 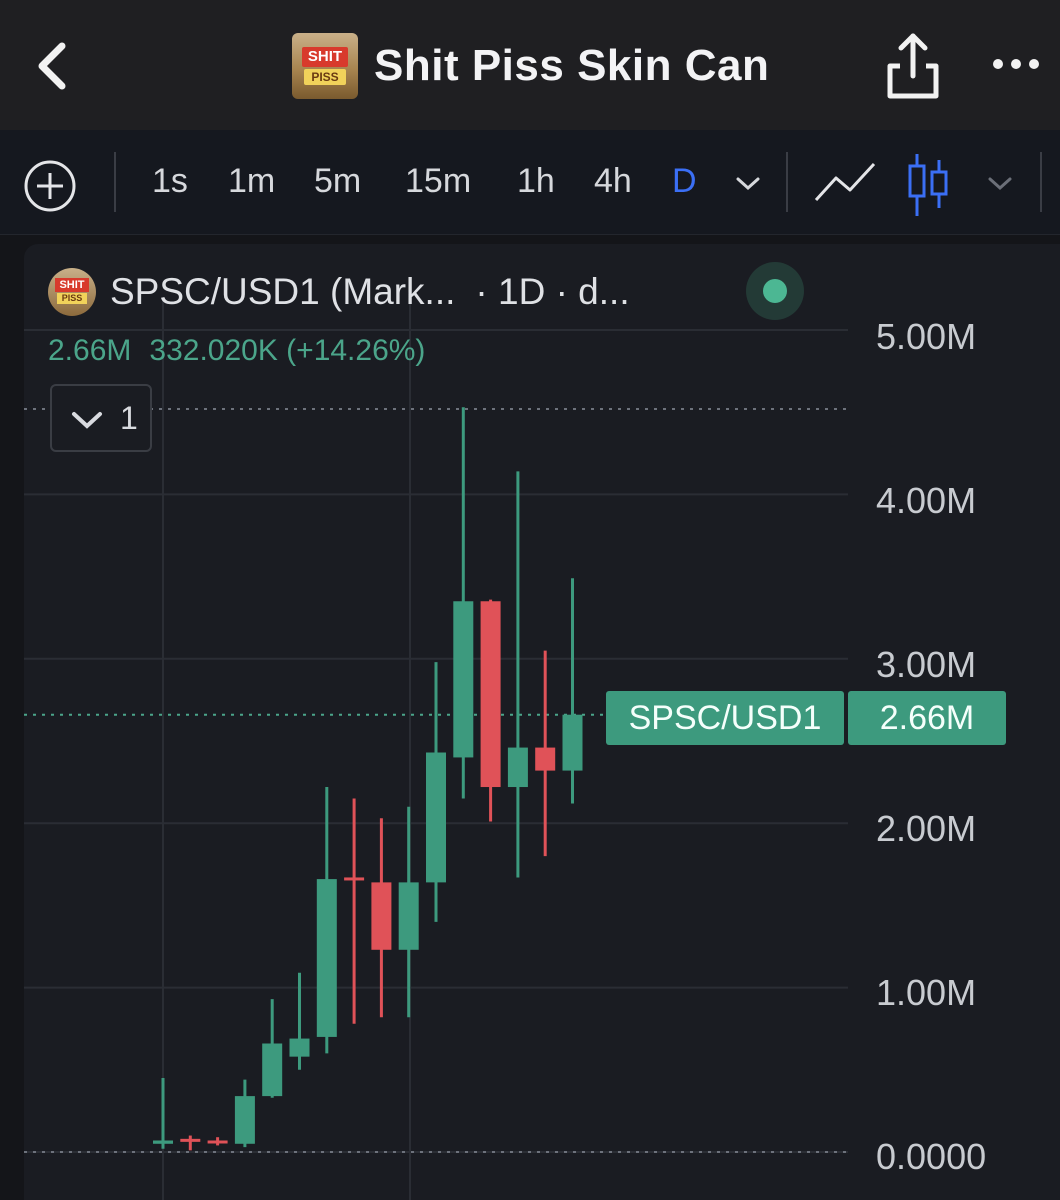 I want to click on quote-values: 2.66M 332.020K (+14.26%), so click(x=236, y=351).